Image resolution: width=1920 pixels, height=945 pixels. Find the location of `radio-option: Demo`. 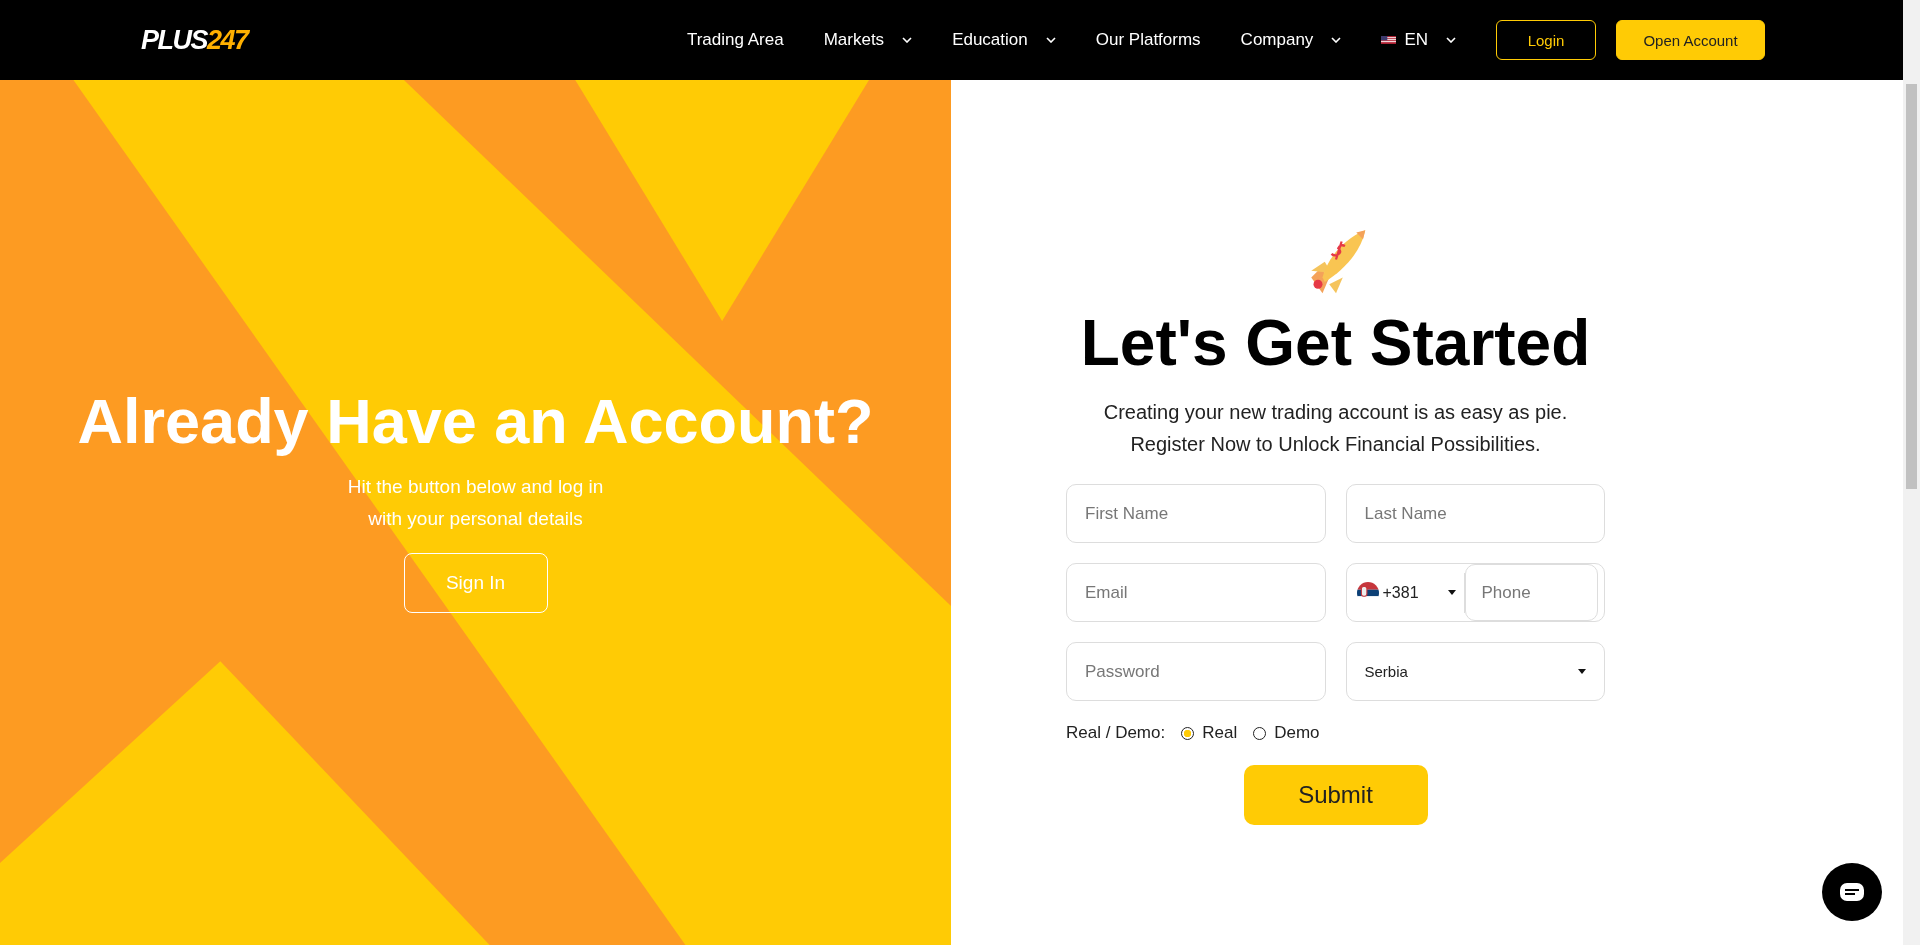

radio-option: Demo is located at coordinates (1286, 733).